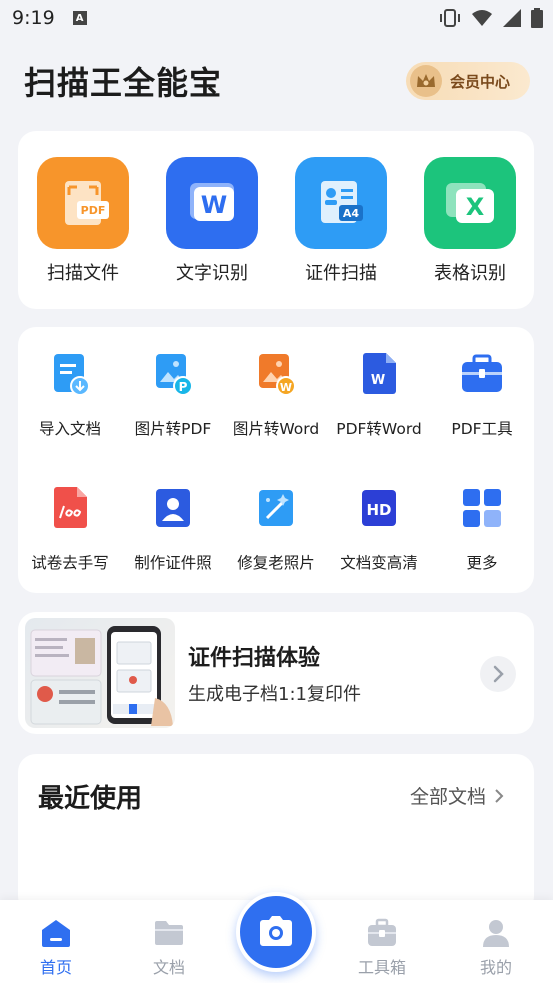  Describe the element at coordinates (212, 273) in the screenshot. I see `word-ocr-label: 文字识别` at that location.